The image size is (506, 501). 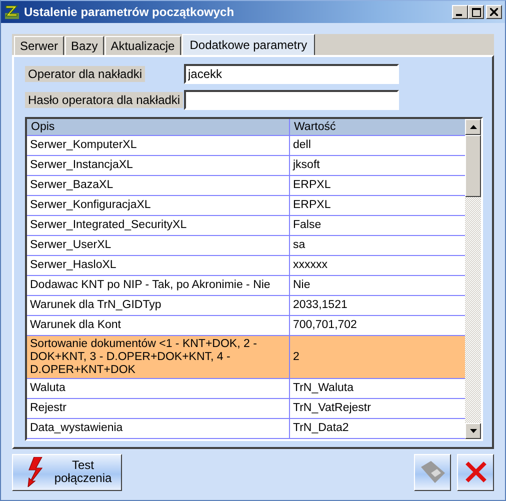 What do you see at coordinates (158, 185) in the screenshot?
I see `table-cell: Serwer_BazaXL` at bounding box center [158, 185].